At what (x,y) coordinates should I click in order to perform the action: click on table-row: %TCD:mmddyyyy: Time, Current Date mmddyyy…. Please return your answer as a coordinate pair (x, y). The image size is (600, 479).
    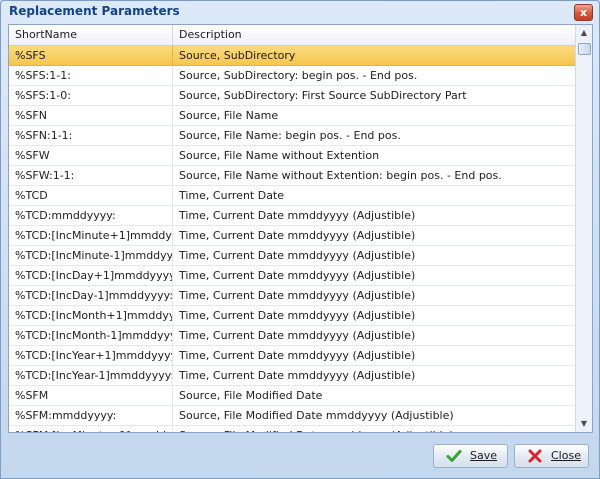
    Looking at the image, I should click on (292, 216).